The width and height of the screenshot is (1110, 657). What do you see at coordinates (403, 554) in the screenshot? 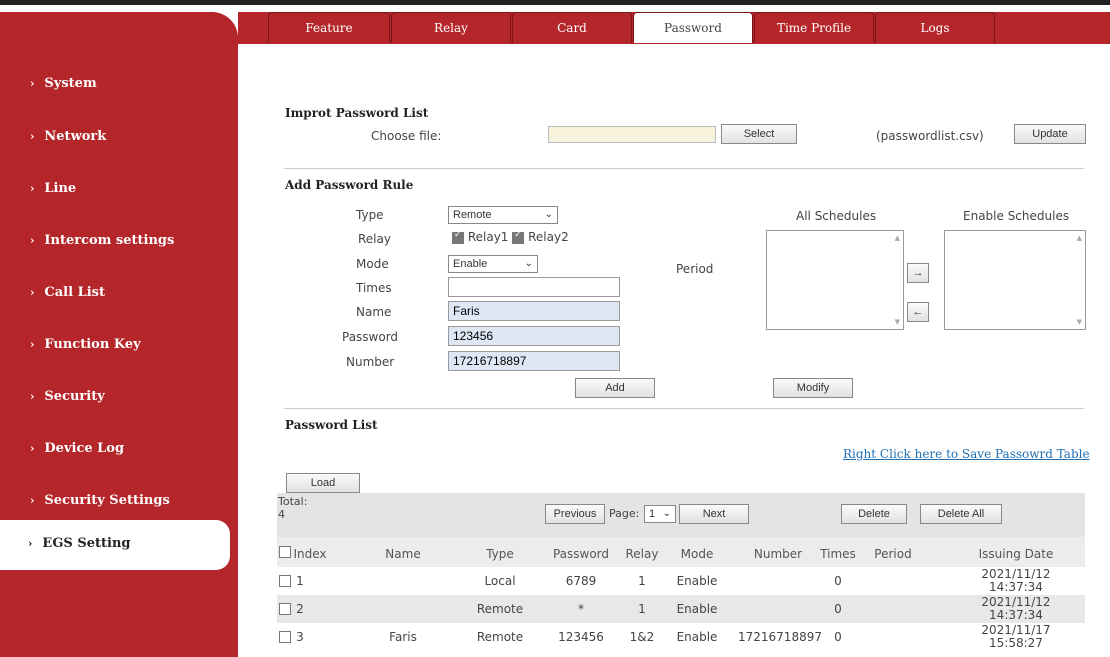
I see `col-name: Name` at bounding box center [403, 554].